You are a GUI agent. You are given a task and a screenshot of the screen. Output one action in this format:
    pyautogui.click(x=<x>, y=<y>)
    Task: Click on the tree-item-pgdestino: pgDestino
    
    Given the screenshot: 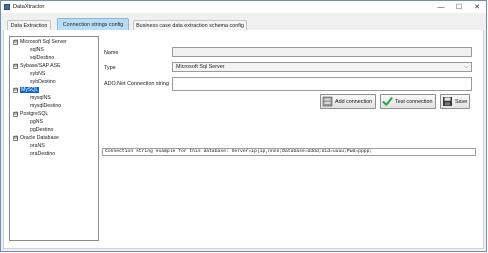 What is the action you would take?
    pyautogui.click(x=41, y=130)
    